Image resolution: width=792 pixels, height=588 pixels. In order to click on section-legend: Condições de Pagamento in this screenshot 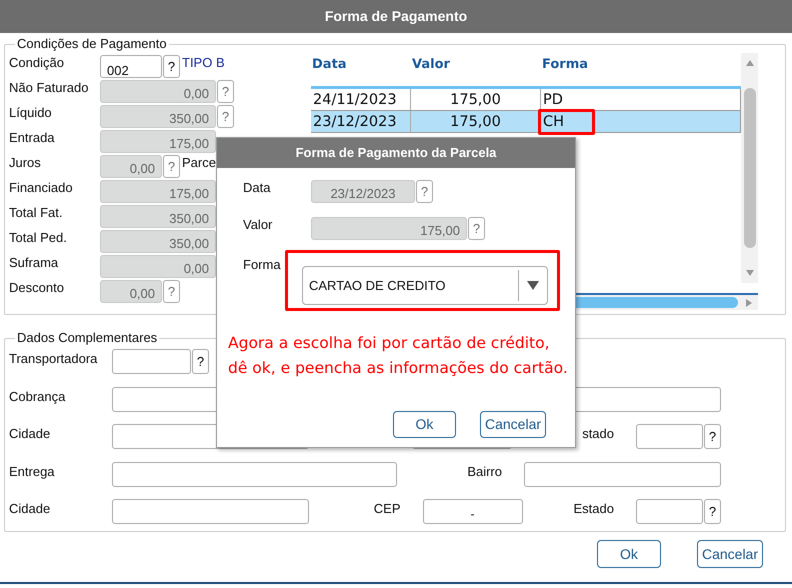, I will do `click(92, 44)`.